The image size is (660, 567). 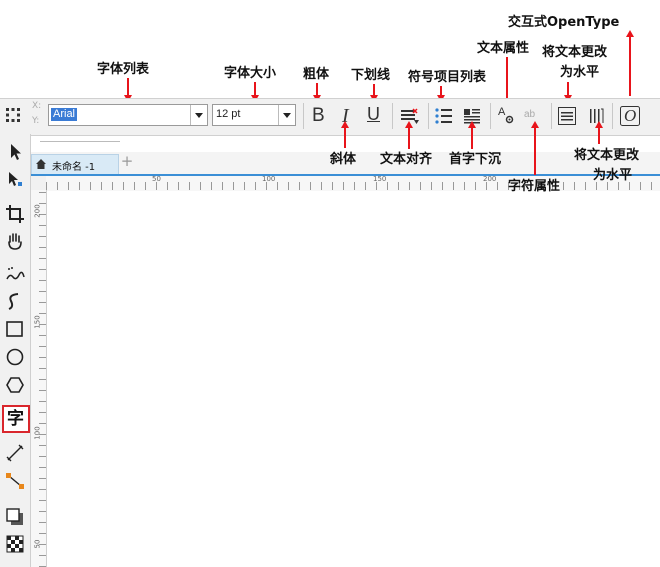 I want to click on drop-shadow-tool, so click(x=15, y=517).